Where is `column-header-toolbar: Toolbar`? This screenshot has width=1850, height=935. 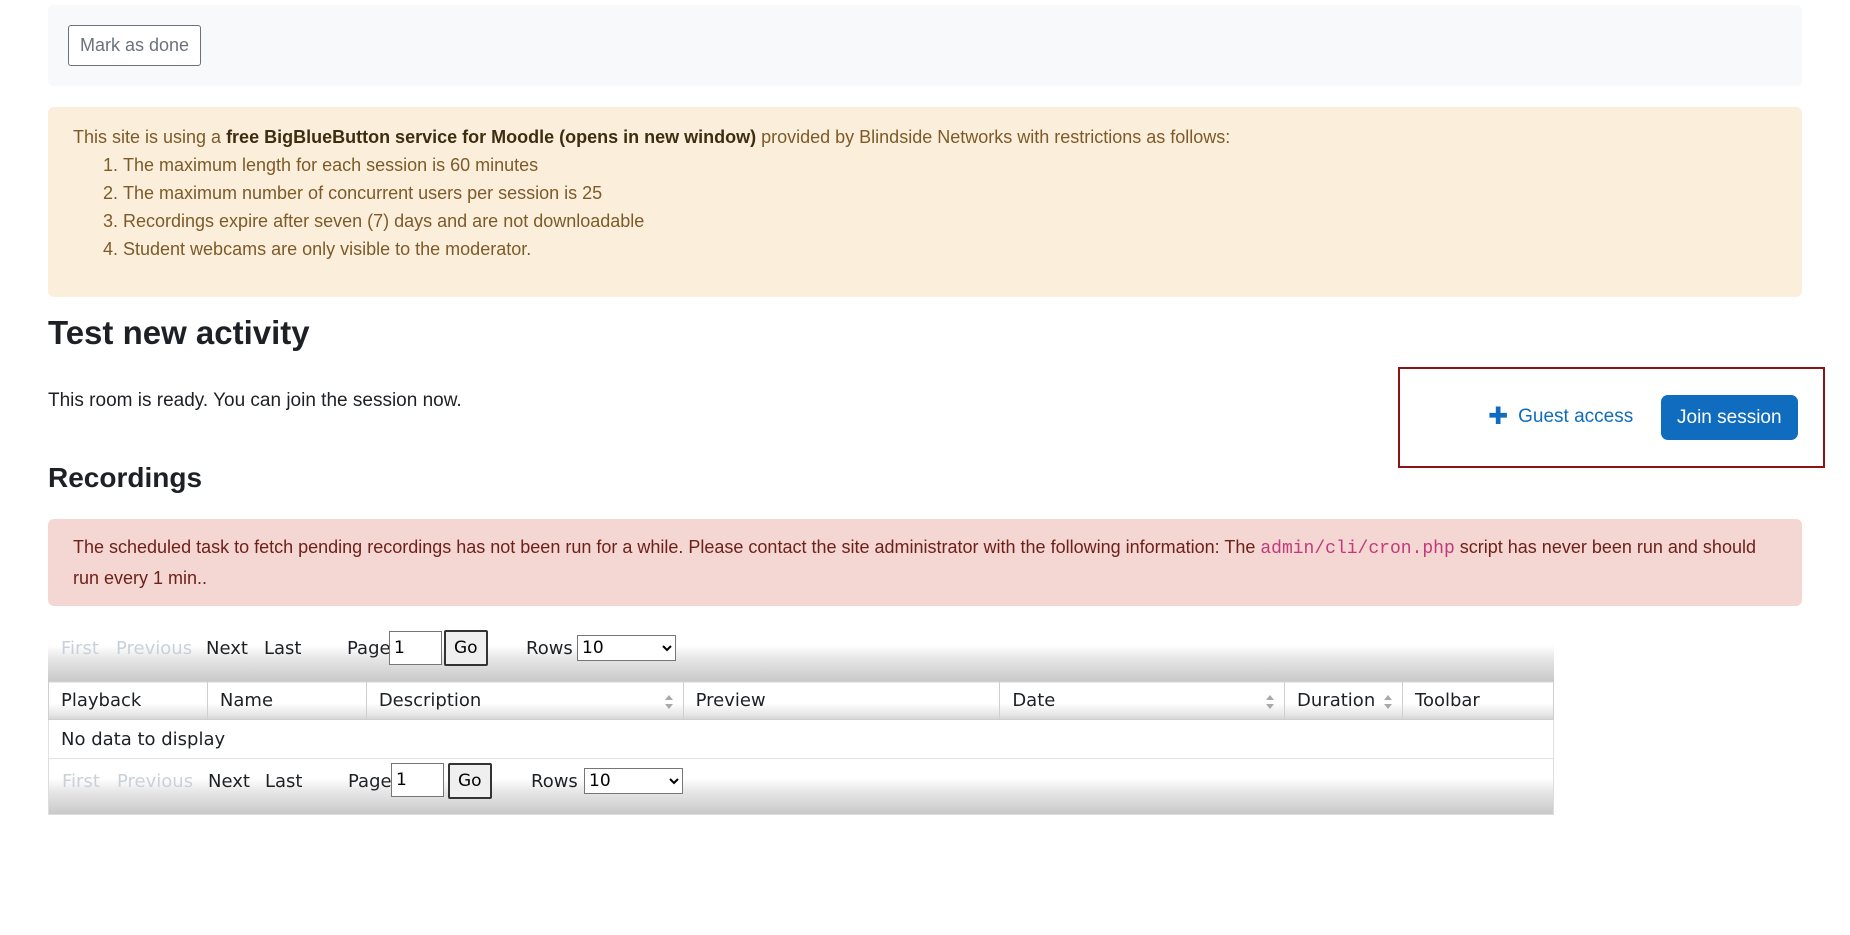 column-header-toolbar: Toolbar is located at coordinates (1478, 700).